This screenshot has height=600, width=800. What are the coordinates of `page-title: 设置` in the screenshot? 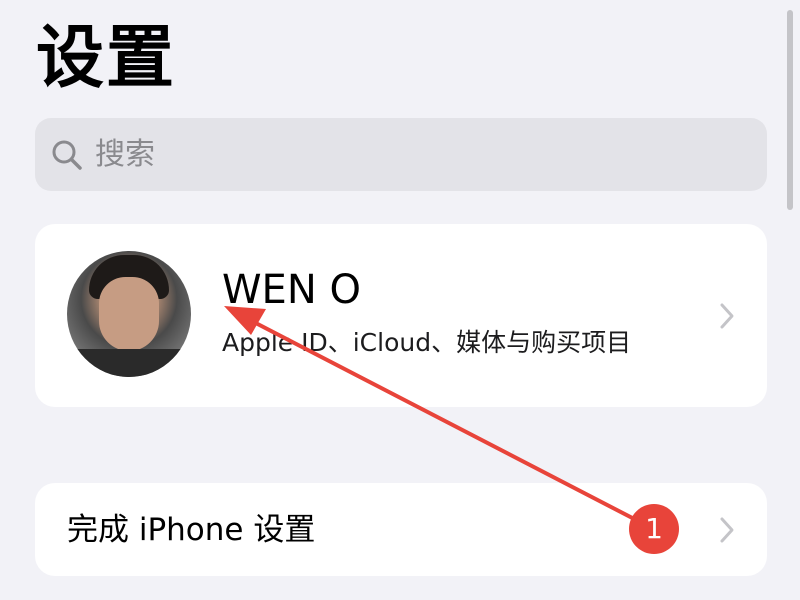 It's located at (106, 58).